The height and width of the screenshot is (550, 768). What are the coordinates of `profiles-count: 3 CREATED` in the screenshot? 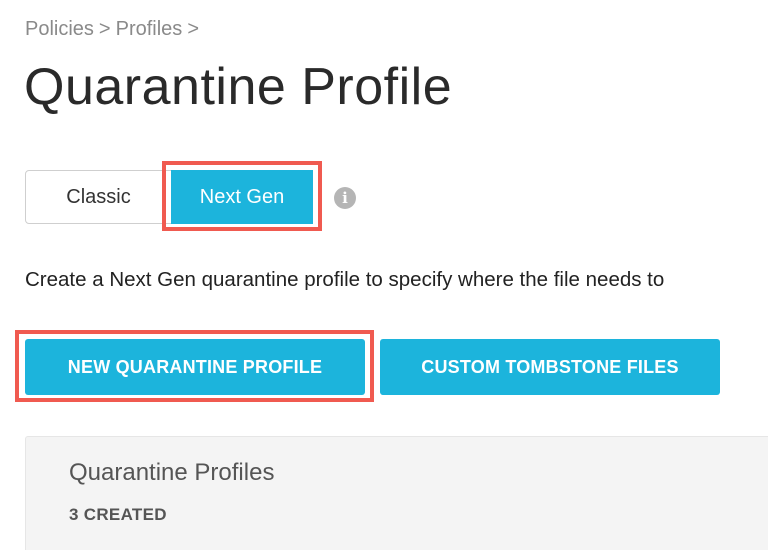 It's located at (118, 514).